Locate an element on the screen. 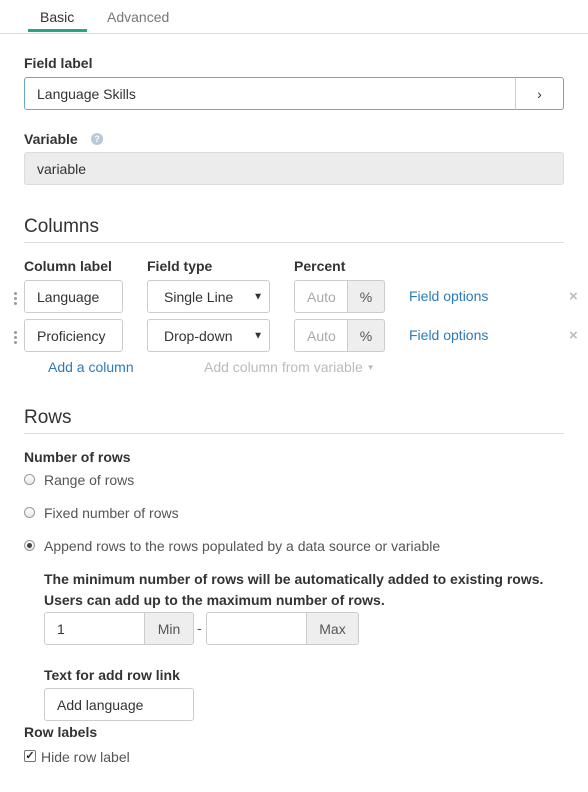 This screenshot has width=588, height=792. percent-header: Percent is located at coordinates (320, 266).